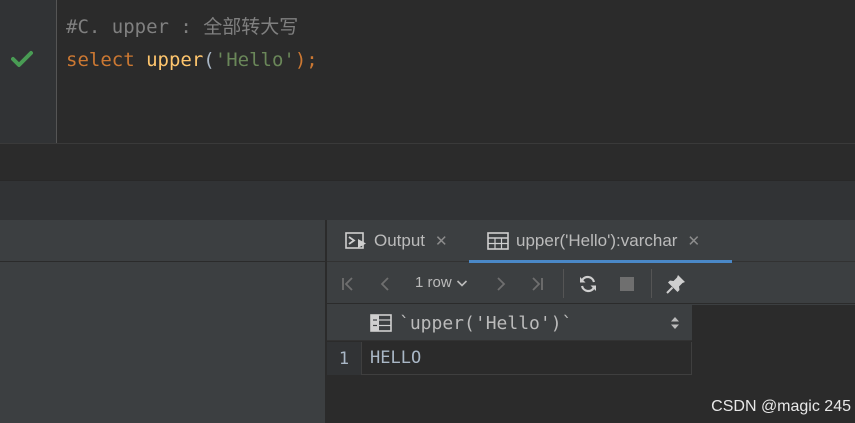  What do you see at coordinates (344, 358) in the screenshot?
I see `row-number: 1` at bounding box center [344, 358].